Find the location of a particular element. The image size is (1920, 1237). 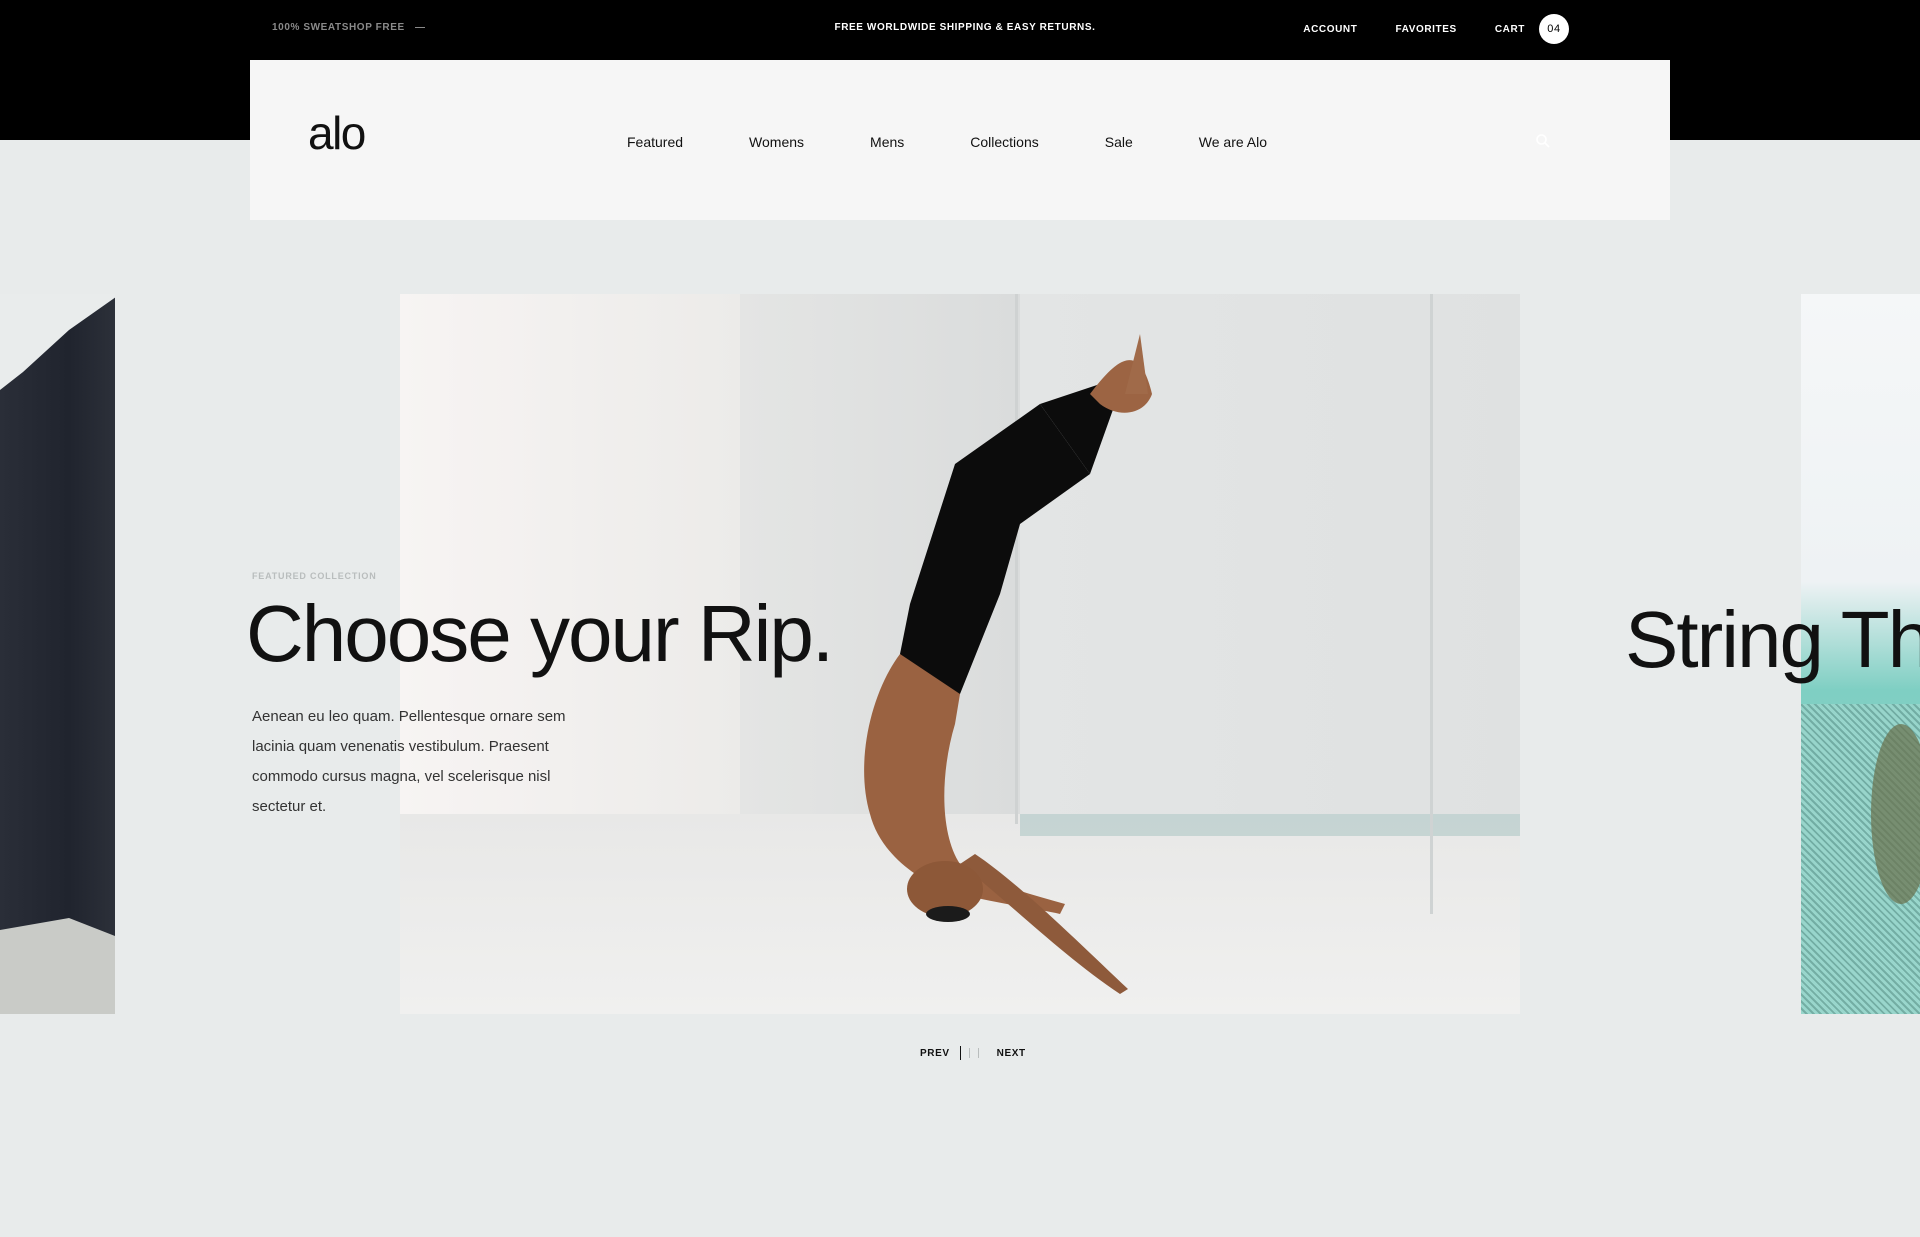

prev-button: PREV is located at coordinates (935, 1053).